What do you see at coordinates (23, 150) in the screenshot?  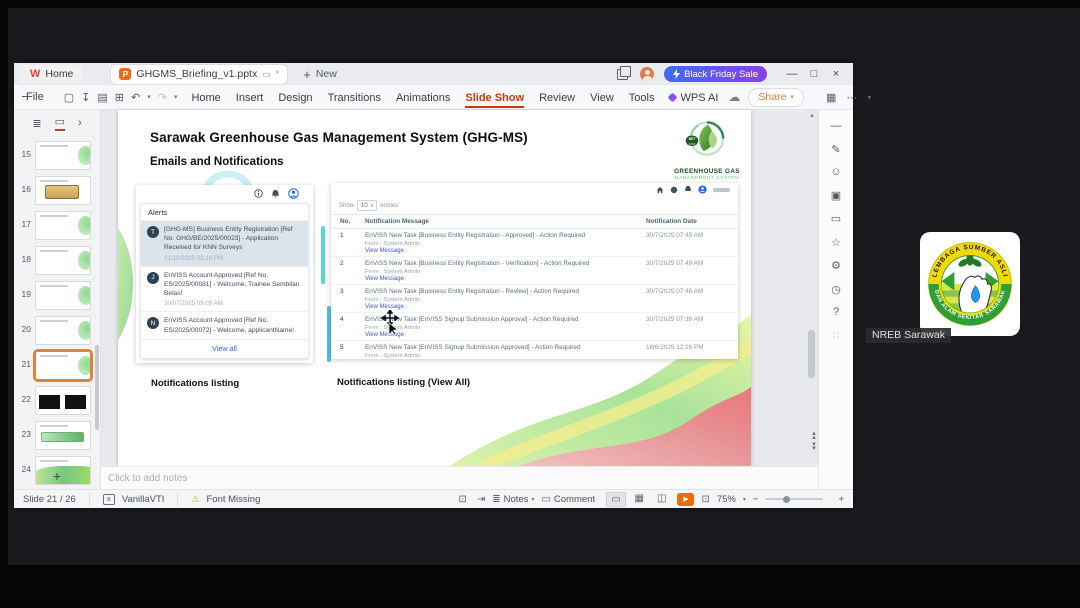 I see `slide-number: 15` at bounding box center [23, 150].